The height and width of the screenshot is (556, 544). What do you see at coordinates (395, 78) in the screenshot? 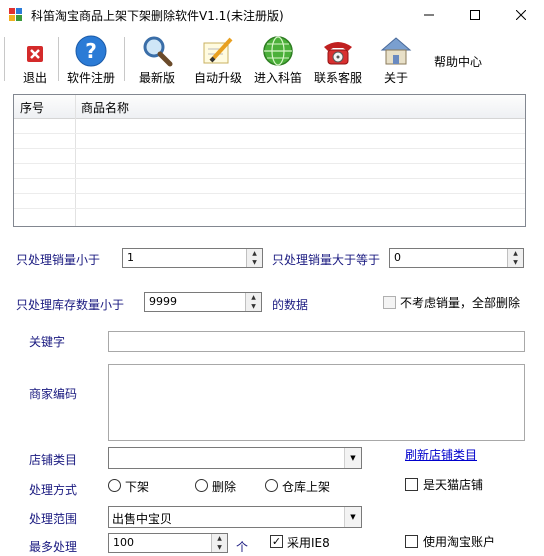
I see `about-label: 关于` at bounding box center [395, 78].